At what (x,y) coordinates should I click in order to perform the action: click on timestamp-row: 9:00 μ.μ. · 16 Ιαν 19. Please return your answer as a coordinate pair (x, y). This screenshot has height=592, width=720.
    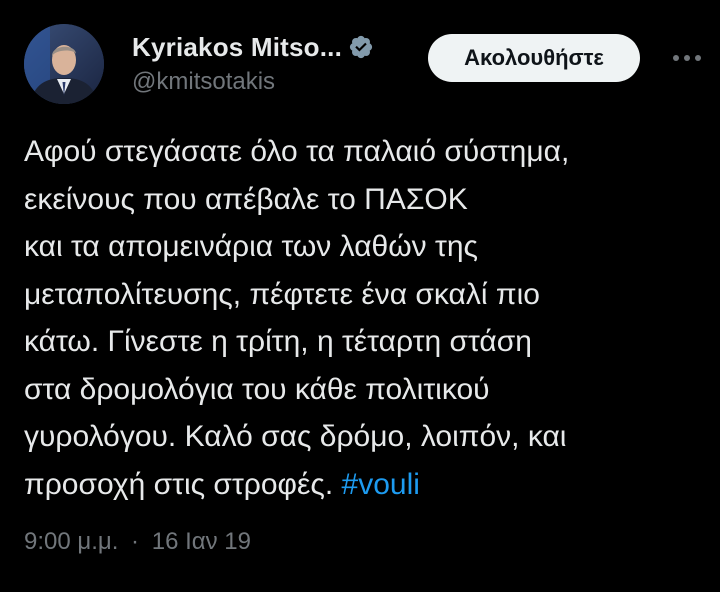
    Looking at the image, I should click on (137, 542).